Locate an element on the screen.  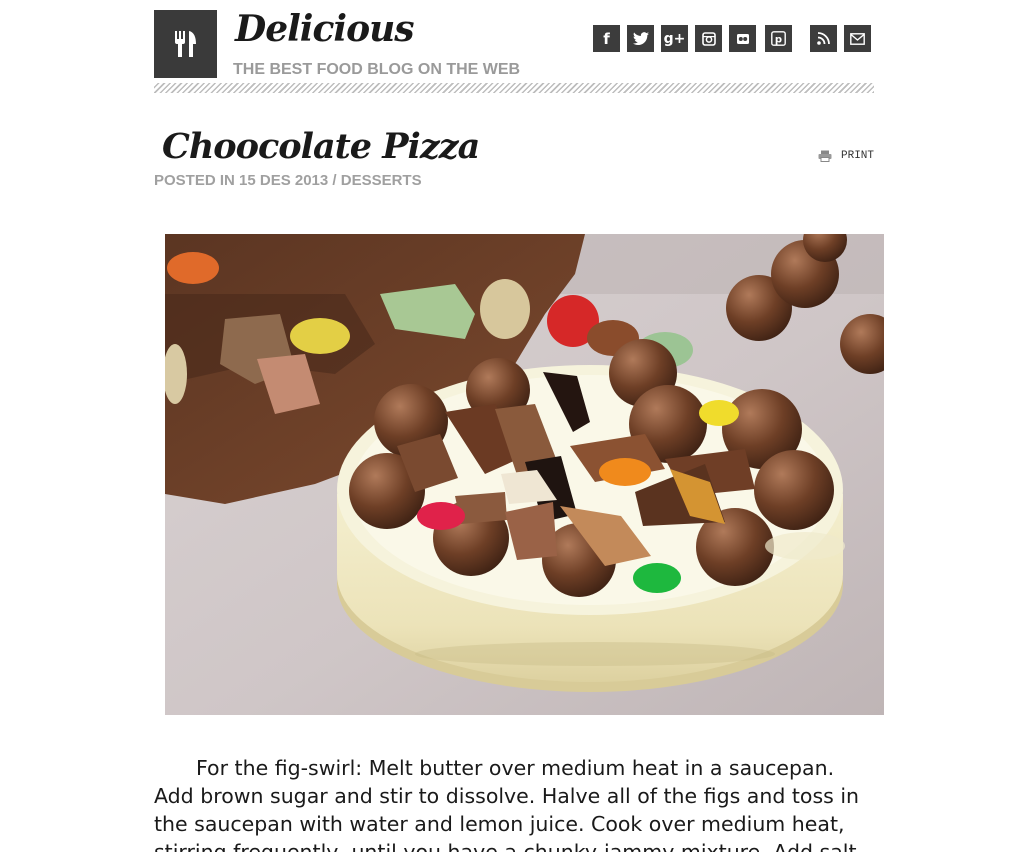
print-label: PRINT is located at coordinates (858, 156).